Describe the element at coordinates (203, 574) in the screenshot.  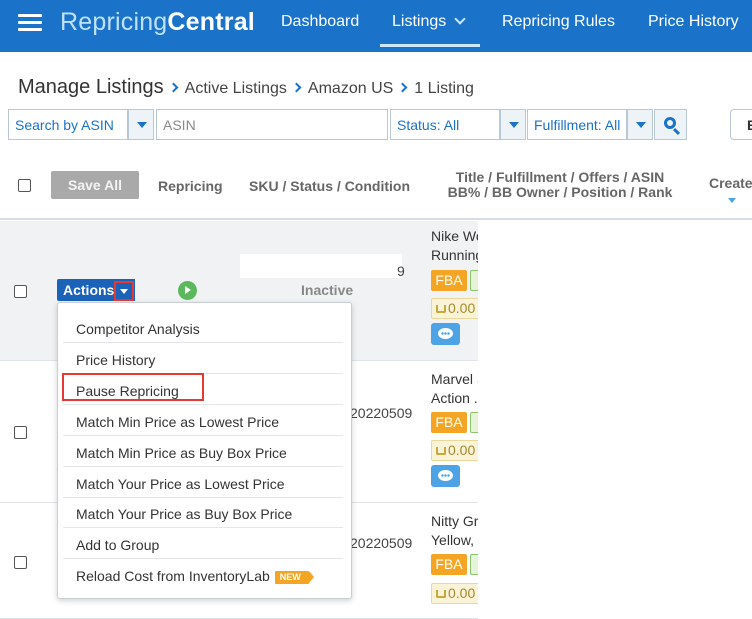
I see `menu-item-reload-cost: Reload Cost from InventoryLab NEW` at that location.